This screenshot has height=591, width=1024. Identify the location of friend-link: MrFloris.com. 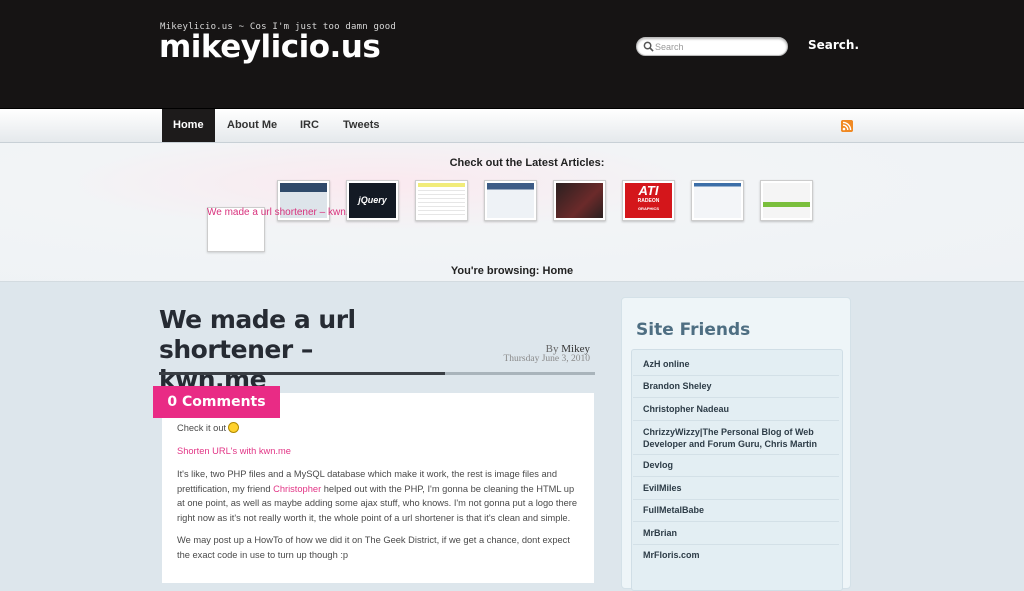
(735, 556).